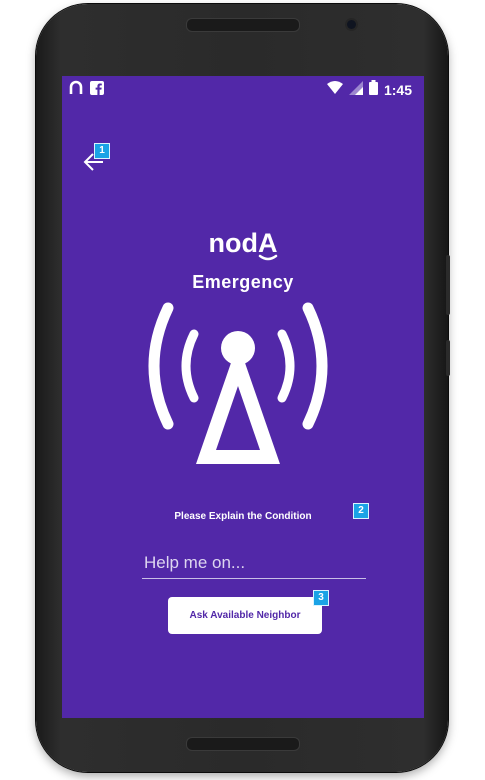 This screenshot has width=485, height=780. I want to click on logo-wordmark: nodA, so click(243, 243).